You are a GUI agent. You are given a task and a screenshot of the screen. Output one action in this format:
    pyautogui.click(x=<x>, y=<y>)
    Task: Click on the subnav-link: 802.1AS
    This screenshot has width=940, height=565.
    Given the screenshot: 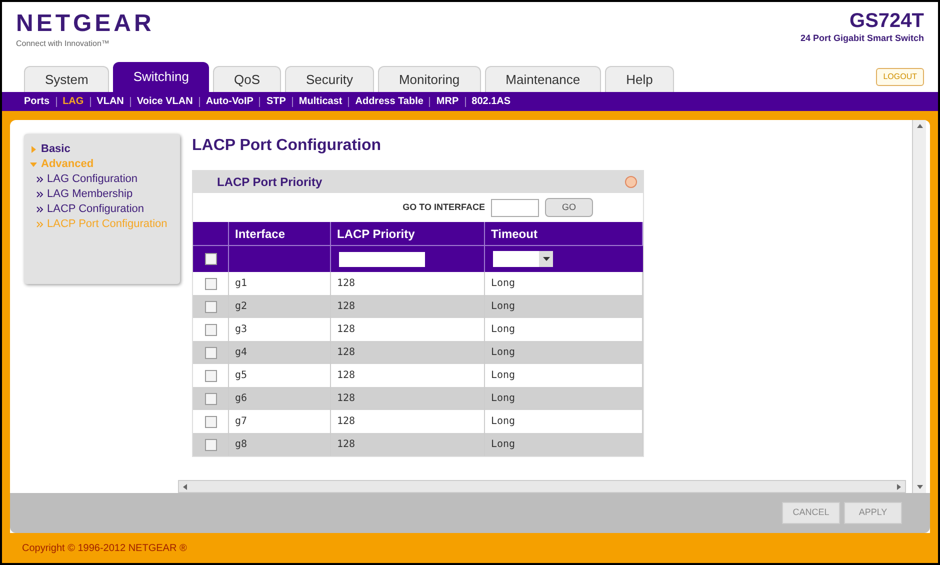 What is the action you would take?
    pyautogui.click(x=491, y=101)
    